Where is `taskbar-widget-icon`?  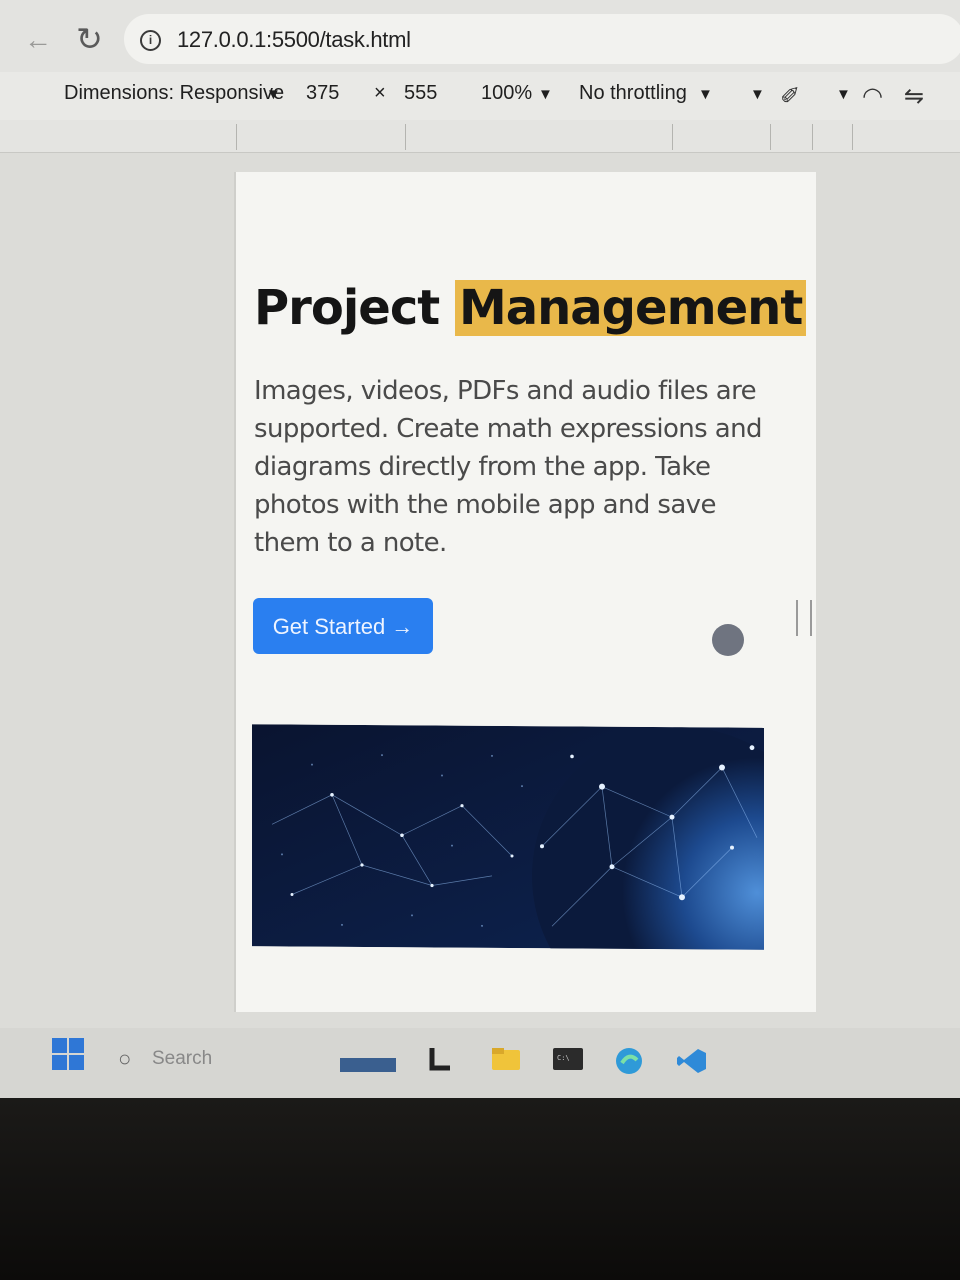
taskbar-widget-icon is located at coordinates (368, 1065).